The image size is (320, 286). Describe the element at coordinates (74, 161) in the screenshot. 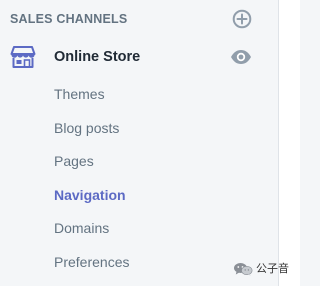

I see `subitem-pages: Pages` at that location.